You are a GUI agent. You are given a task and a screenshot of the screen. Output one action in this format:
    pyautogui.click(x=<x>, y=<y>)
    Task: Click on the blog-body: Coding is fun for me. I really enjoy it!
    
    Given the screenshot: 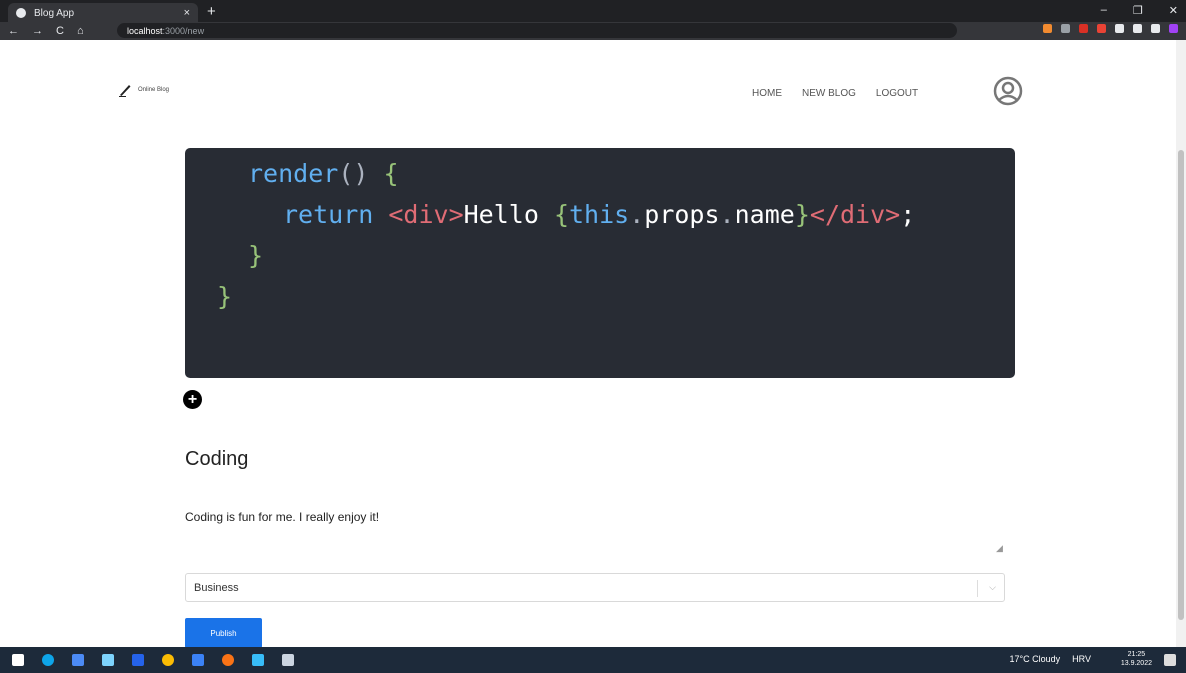 What is the action you would take?
    pyautogui.click(x=282, y=517)
    